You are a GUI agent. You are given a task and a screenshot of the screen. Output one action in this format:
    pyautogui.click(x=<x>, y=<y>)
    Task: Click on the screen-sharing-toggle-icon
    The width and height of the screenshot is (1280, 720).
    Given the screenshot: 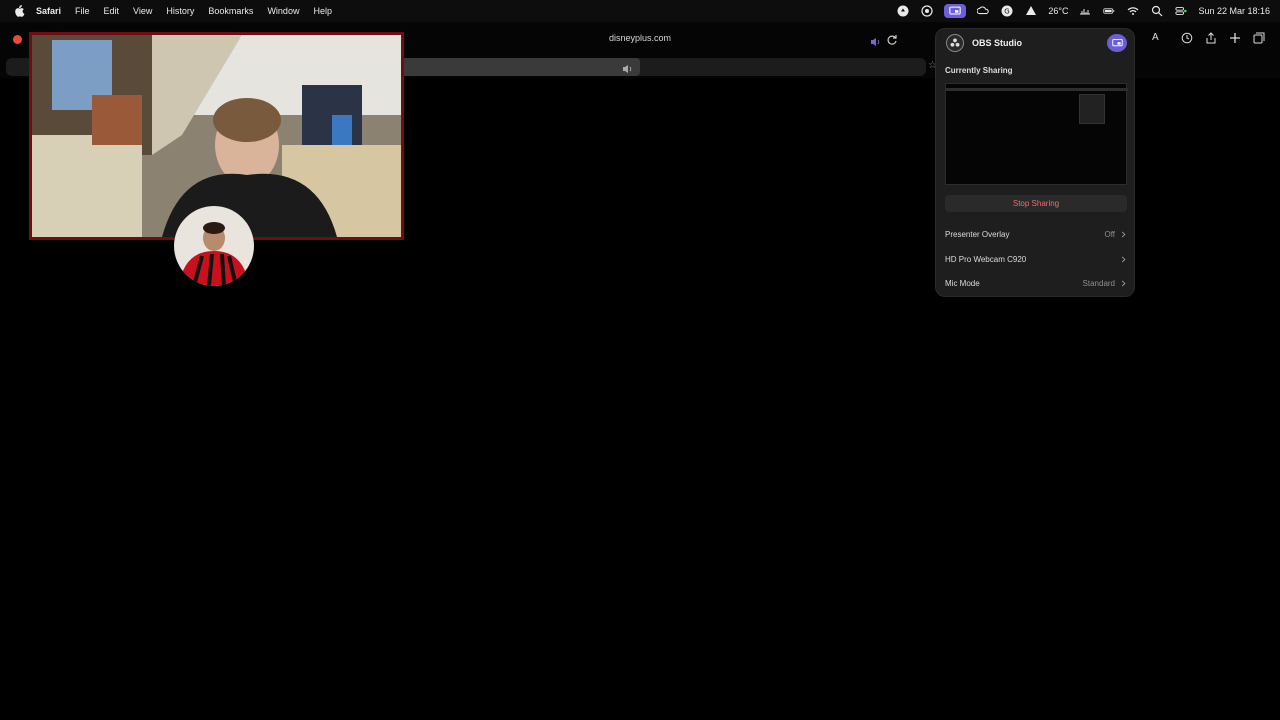 What is the action you would take?
    pyautogui.click(x=1117, y=43)
    